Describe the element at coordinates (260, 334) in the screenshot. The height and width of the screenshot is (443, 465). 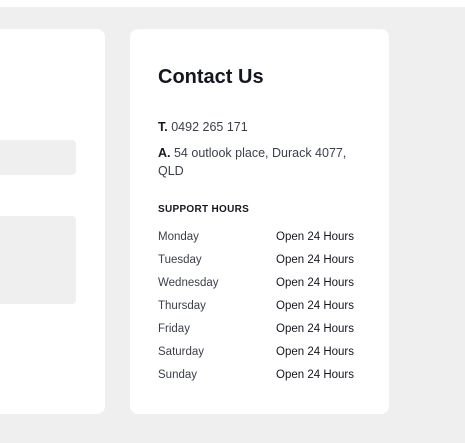
I see `hours-row-friday: Friday Open 24 Hours` at that location.